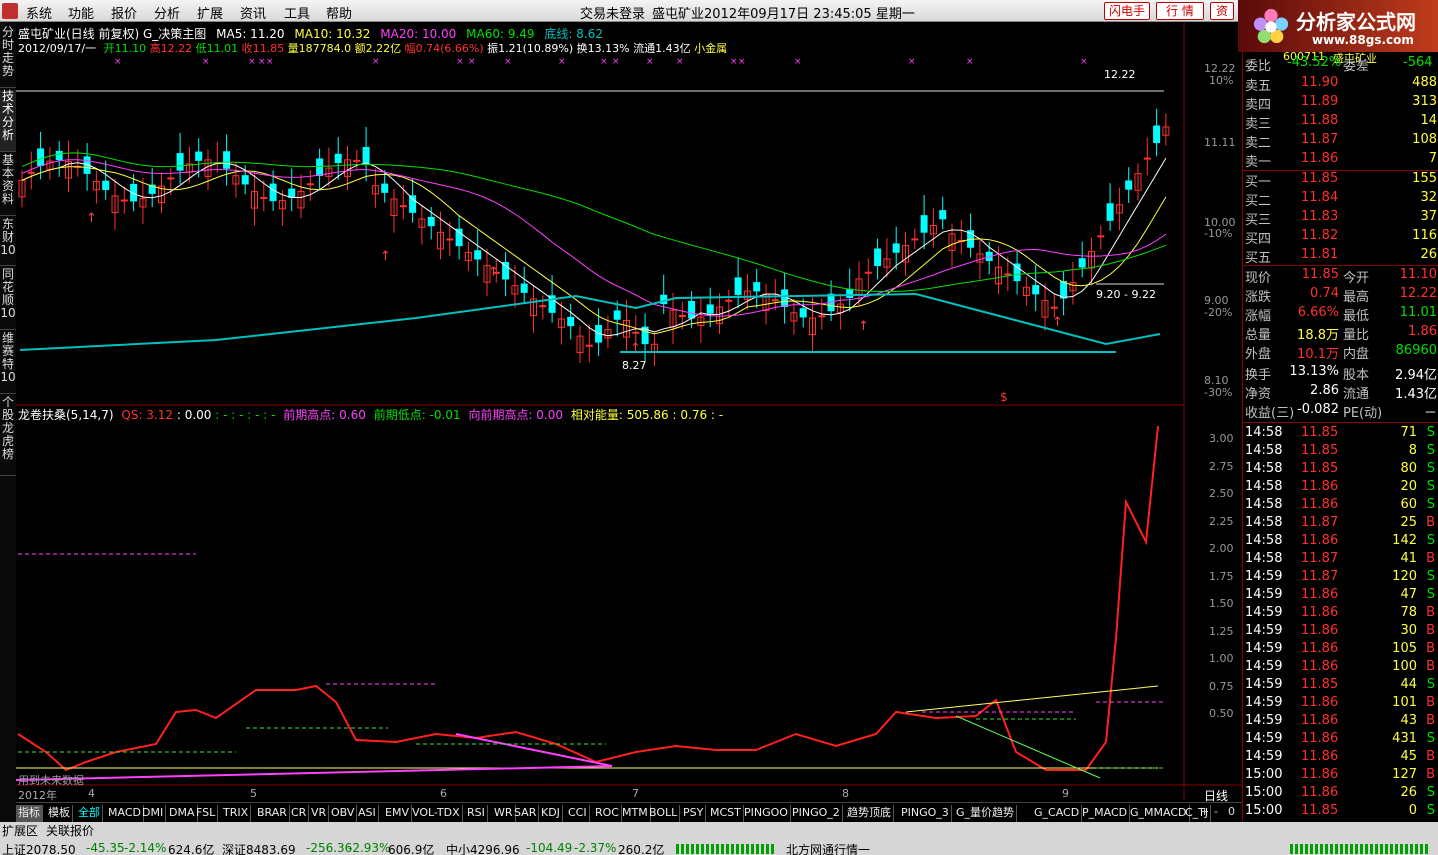  Describe the element at coordinates (816, 813) in the screenshot. I see `indicator-tab: PINGO_2` at that location.